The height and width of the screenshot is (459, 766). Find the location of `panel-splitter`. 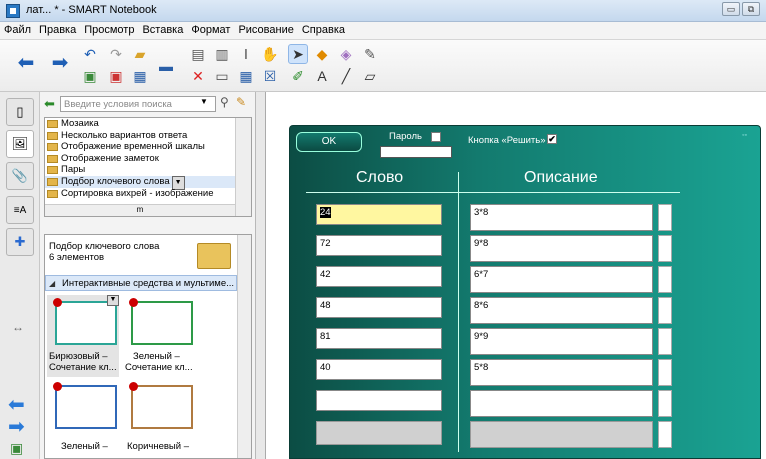

panel-splitter is located at coordinates (261, 275).